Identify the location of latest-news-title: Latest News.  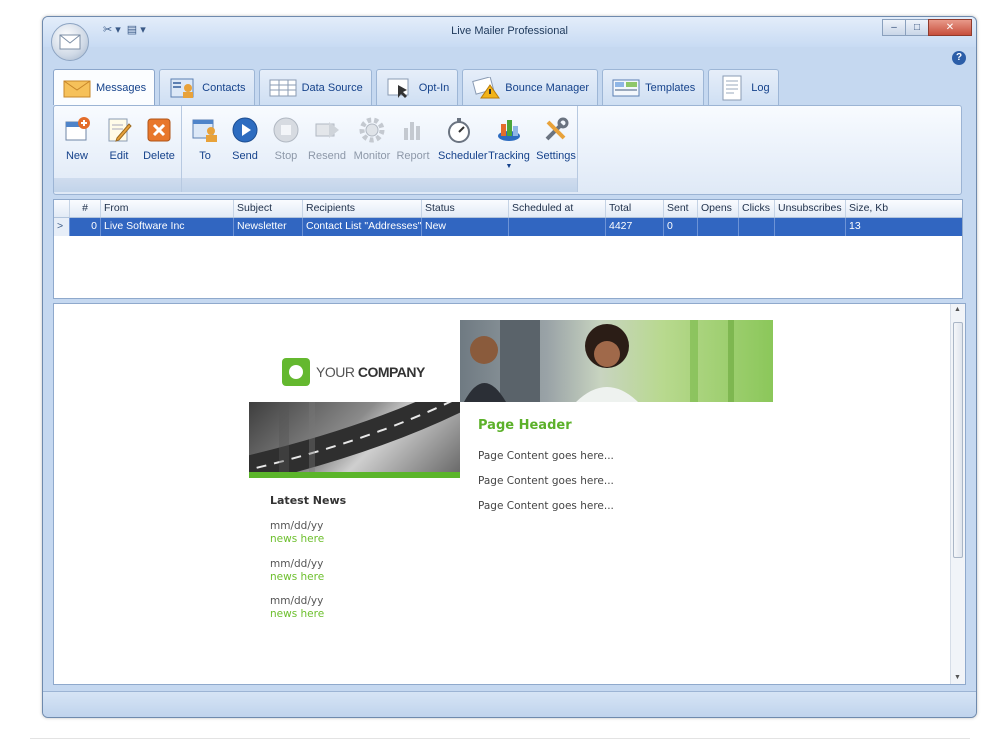
(308, 500).